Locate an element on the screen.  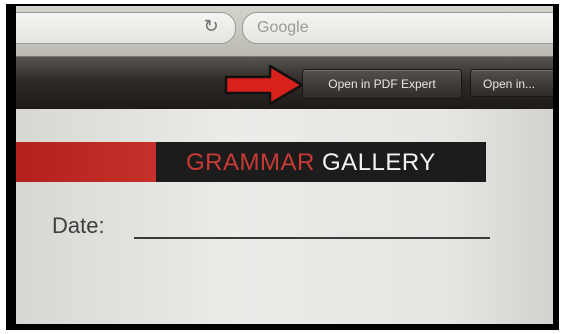
banner-red-word: GRAMMAR is located at coordinates (250, 162).